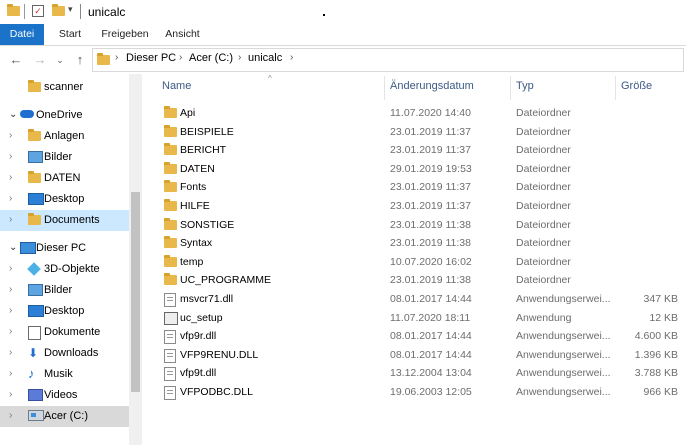 This screenshot has width=686, height=445. What do you see at coordinates (660, 392) in the screenshot?
I see `file-size: 966 KB` at bounding box center [660, 392].